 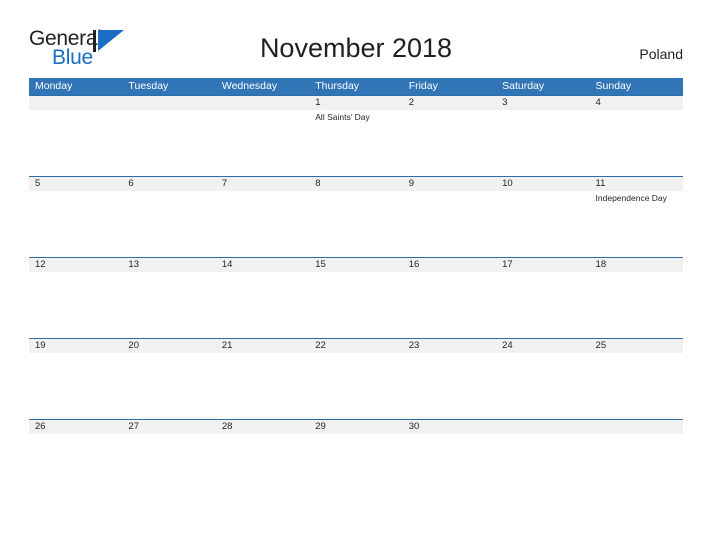 I want to click on day-cell: 20, so click(x=168, y=346).